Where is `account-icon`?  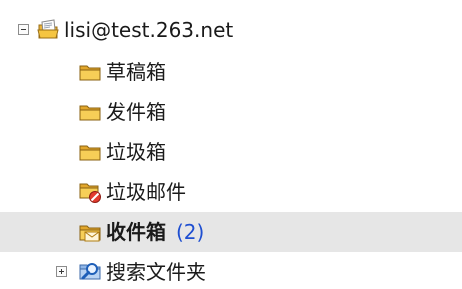
account-icon is located at coordinates (48, 29).